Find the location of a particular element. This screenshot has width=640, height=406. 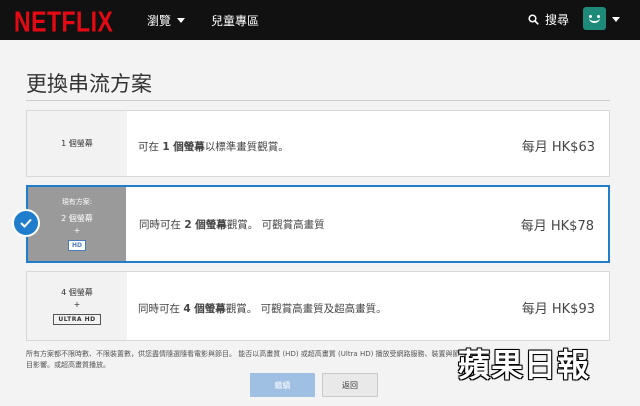

plan-price: 每月 HK$78 is located at coordinates (557, 226).